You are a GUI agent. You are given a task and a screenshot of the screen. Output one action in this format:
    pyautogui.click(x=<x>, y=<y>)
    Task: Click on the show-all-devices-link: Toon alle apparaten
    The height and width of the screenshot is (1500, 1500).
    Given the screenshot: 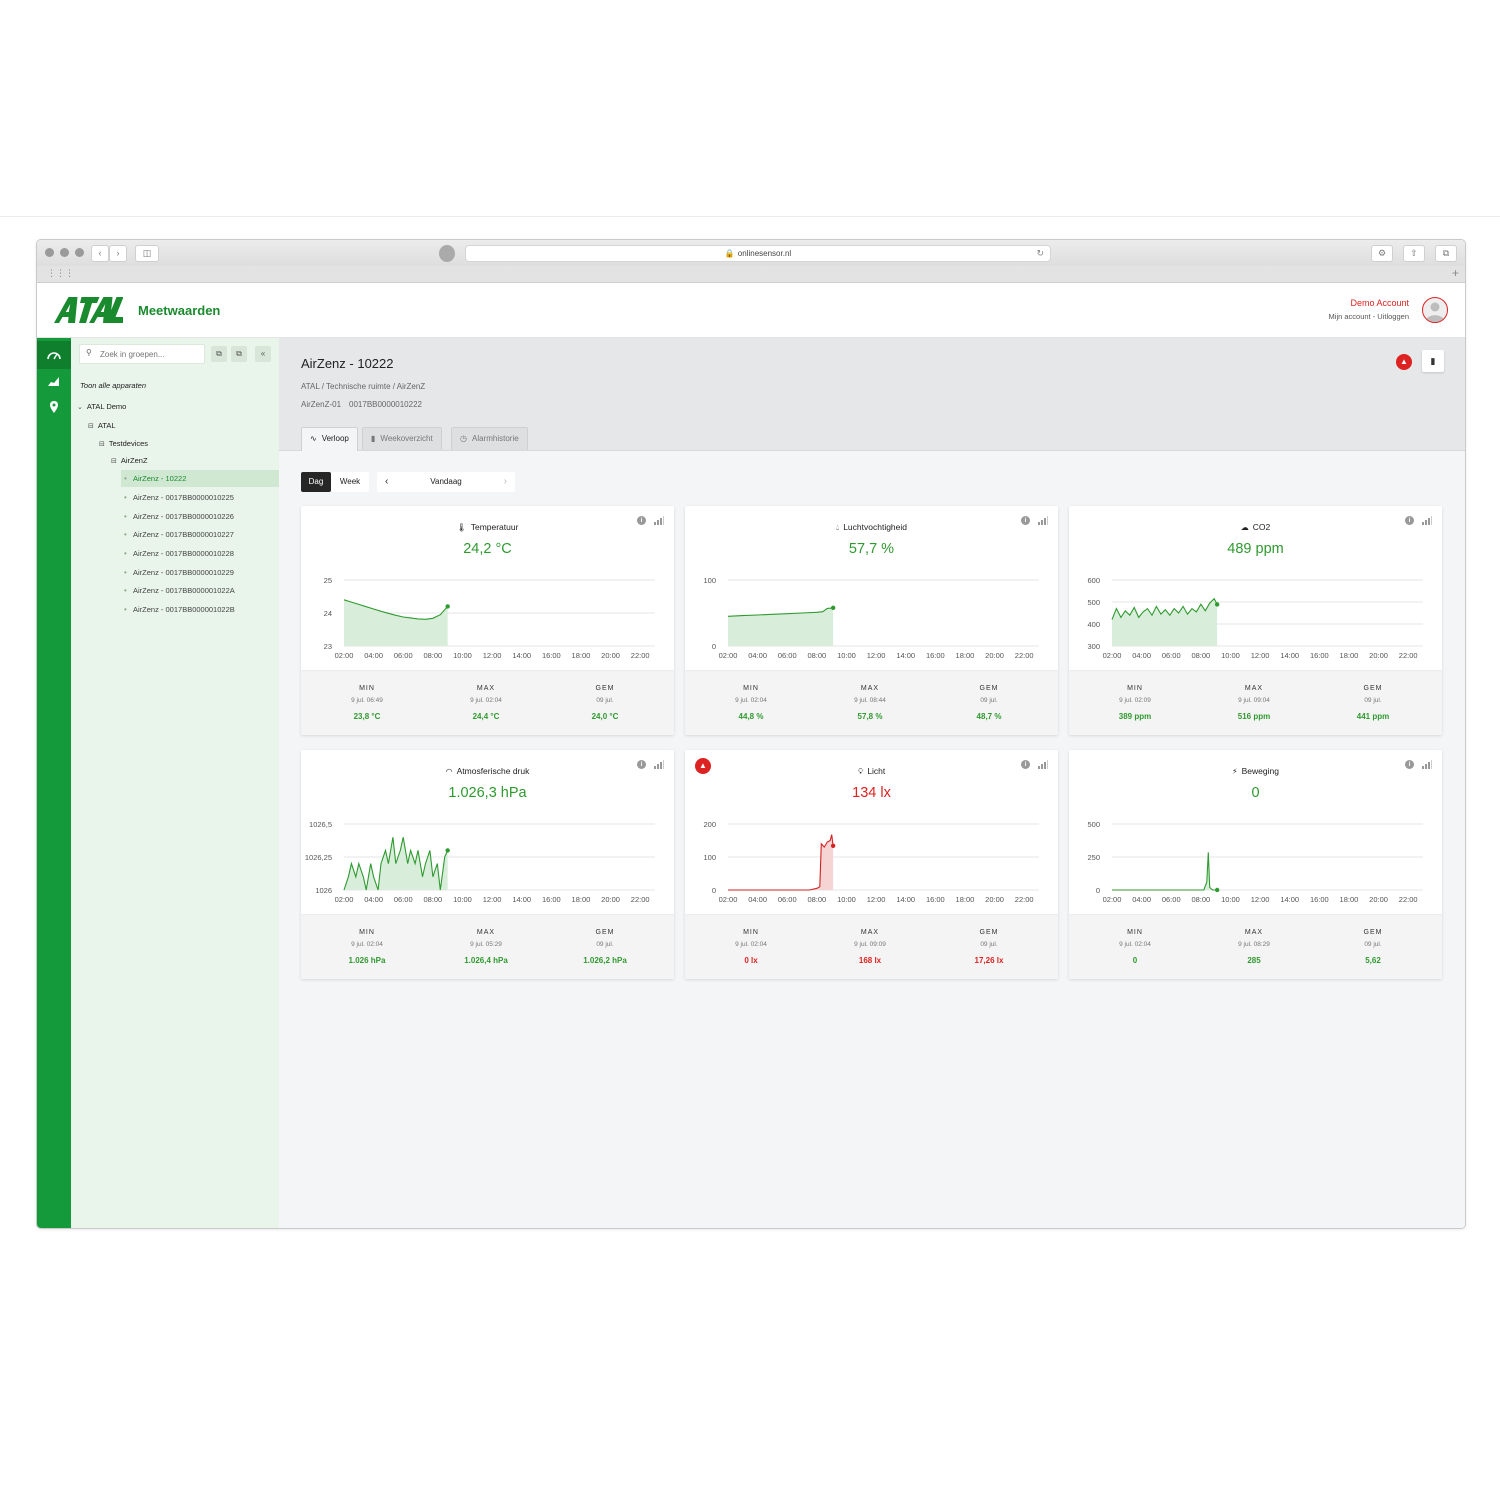 What is the action you would take?
    pyautogui.click(x=113, y=385)
    